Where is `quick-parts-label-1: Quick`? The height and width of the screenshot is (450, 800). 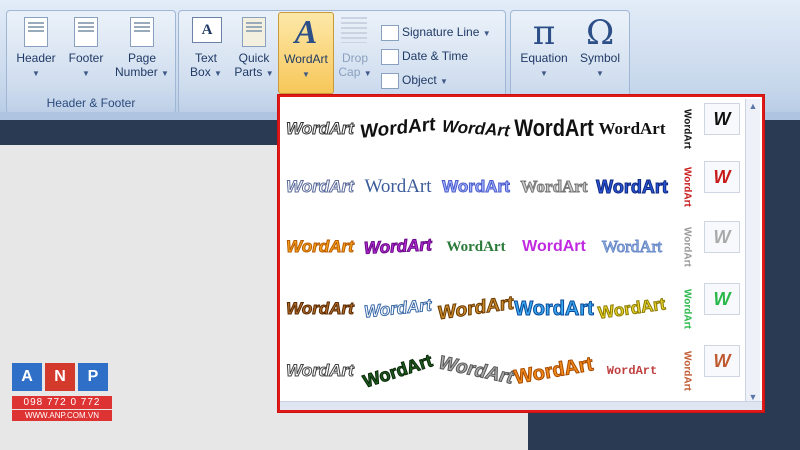
quick-parts-label-1: Quick is located at coordinates (254, 58).